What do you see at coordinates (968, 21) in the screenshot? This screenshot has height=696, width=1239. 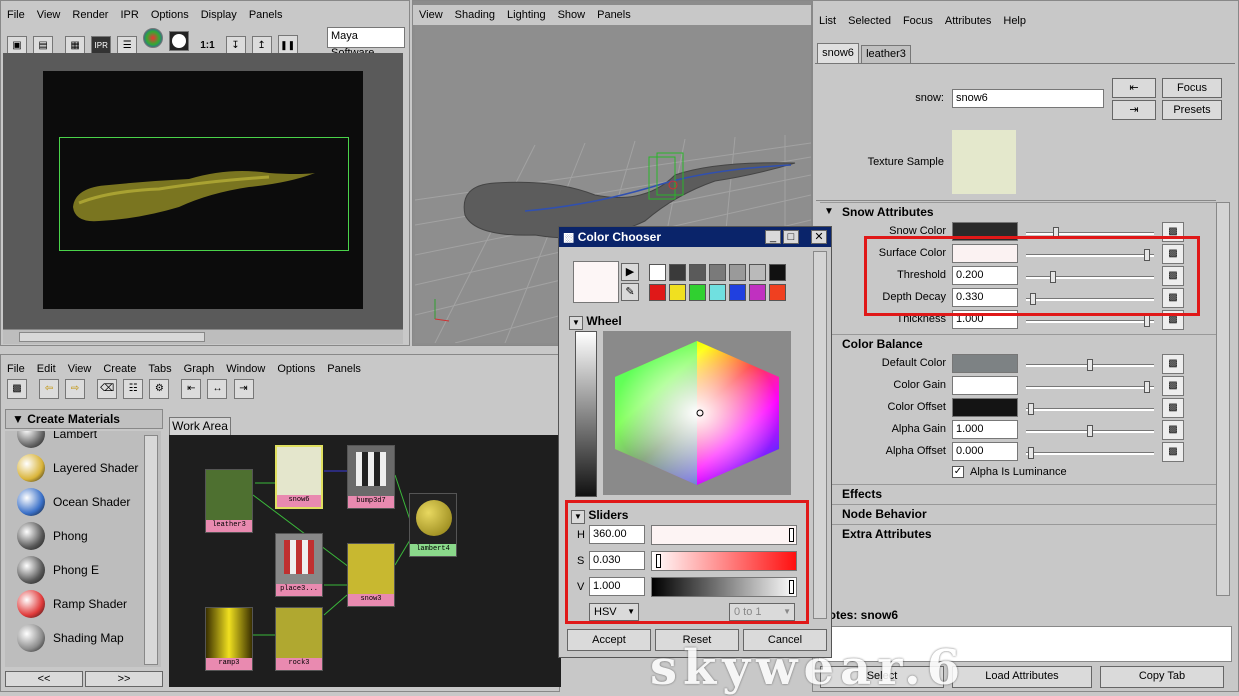 I see `ae-menu-attributes: Attributes` at bounding box center [968, 21].